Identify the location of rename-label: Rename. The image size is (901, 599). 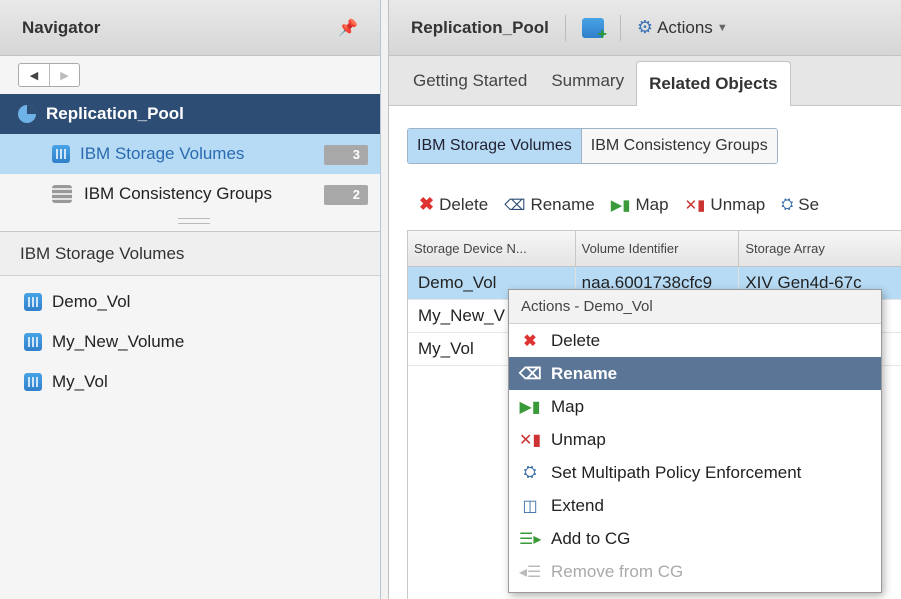
(562, 204).